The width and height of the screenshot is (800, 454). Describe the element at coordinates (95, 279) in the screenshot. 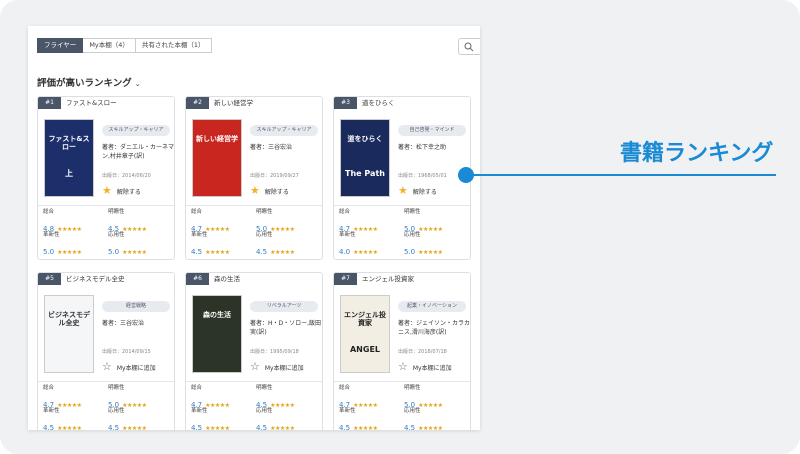

I see `book-title: ビジネスモデル全史` at that location.